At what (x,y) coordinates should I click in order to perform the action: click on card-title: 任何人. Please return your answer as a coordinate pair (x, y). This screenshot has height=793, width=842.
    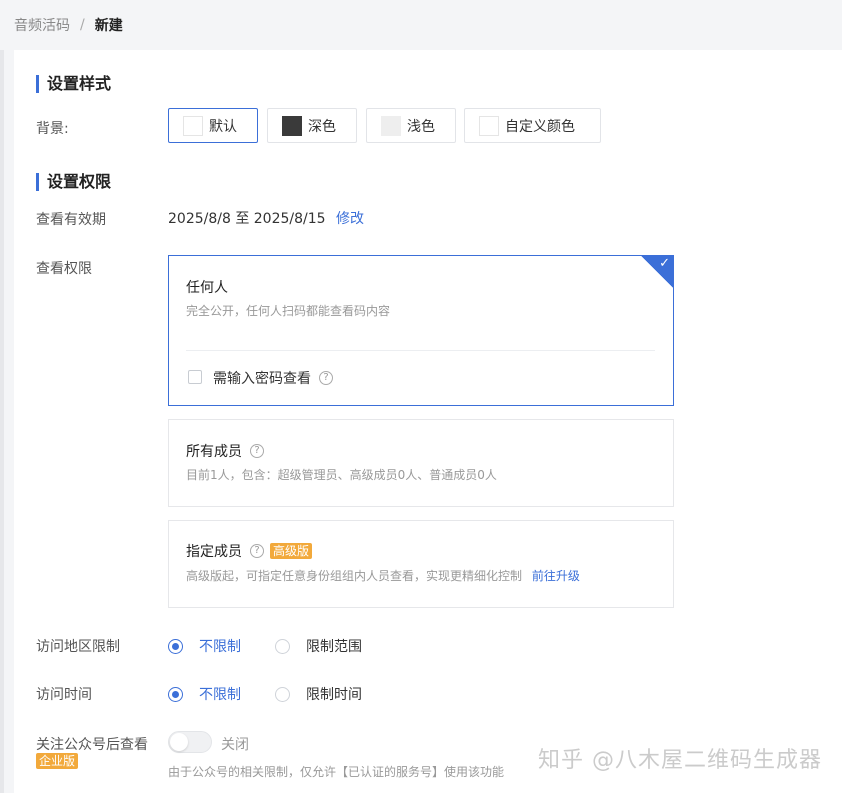
    Looking at the image, I should click on (207, 288).